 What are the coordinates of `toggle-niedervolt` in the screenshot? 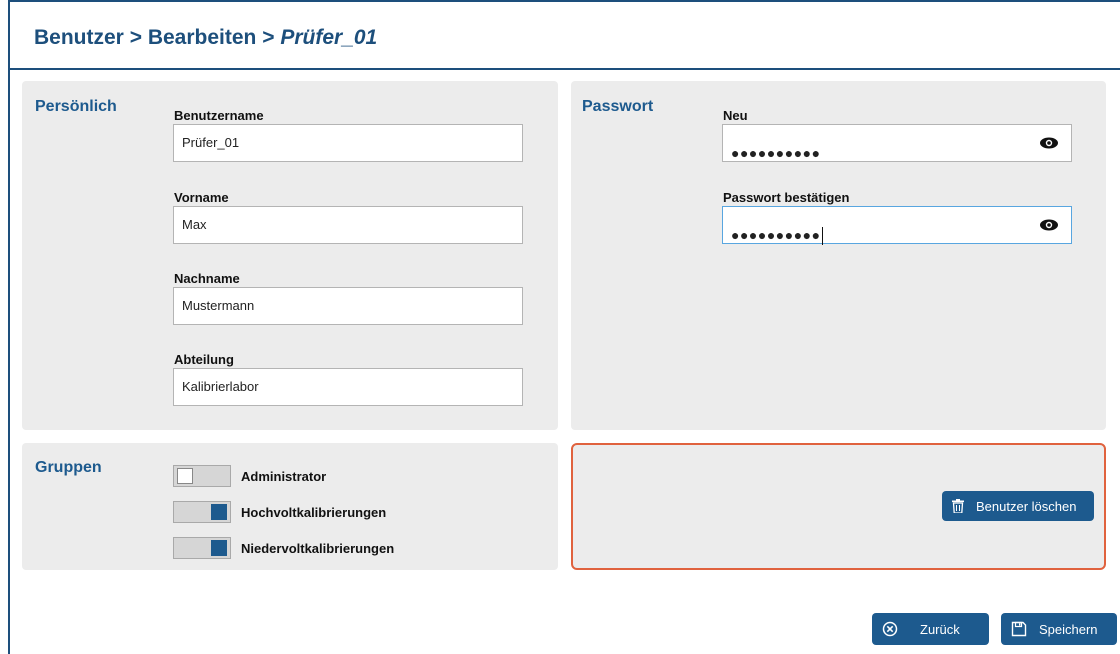 It's located at (202, 548).